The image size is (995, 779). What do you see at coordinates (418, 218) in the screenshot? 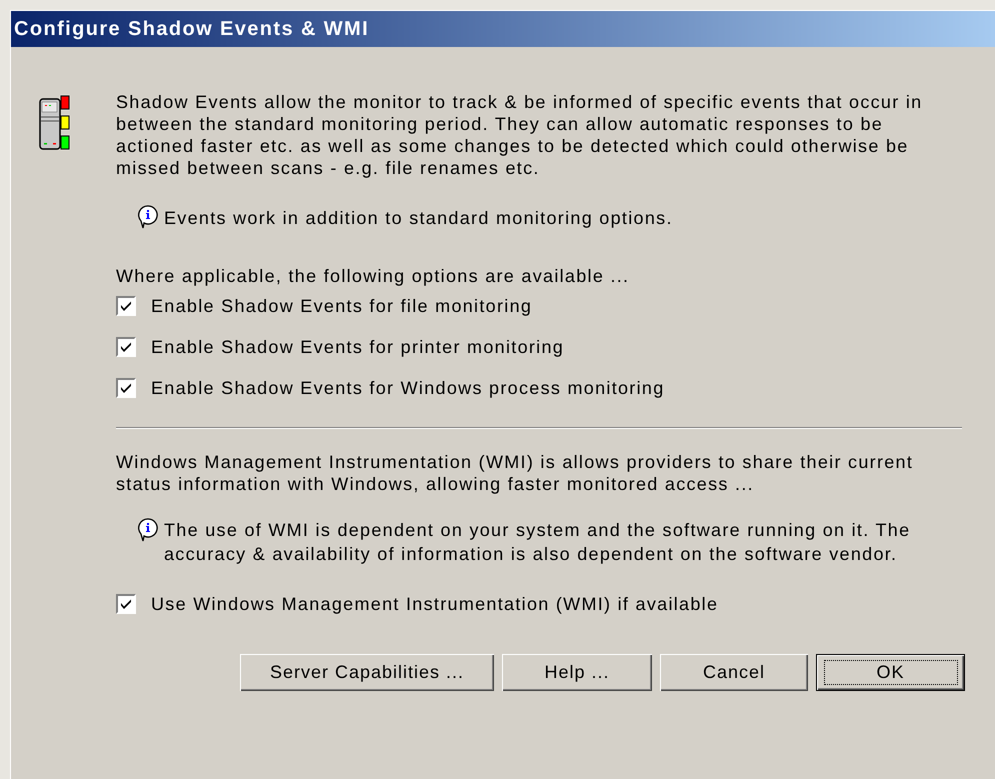
I see `info-note: Events work in addition to standard monitoring options.` at bounding box center [418, 218].